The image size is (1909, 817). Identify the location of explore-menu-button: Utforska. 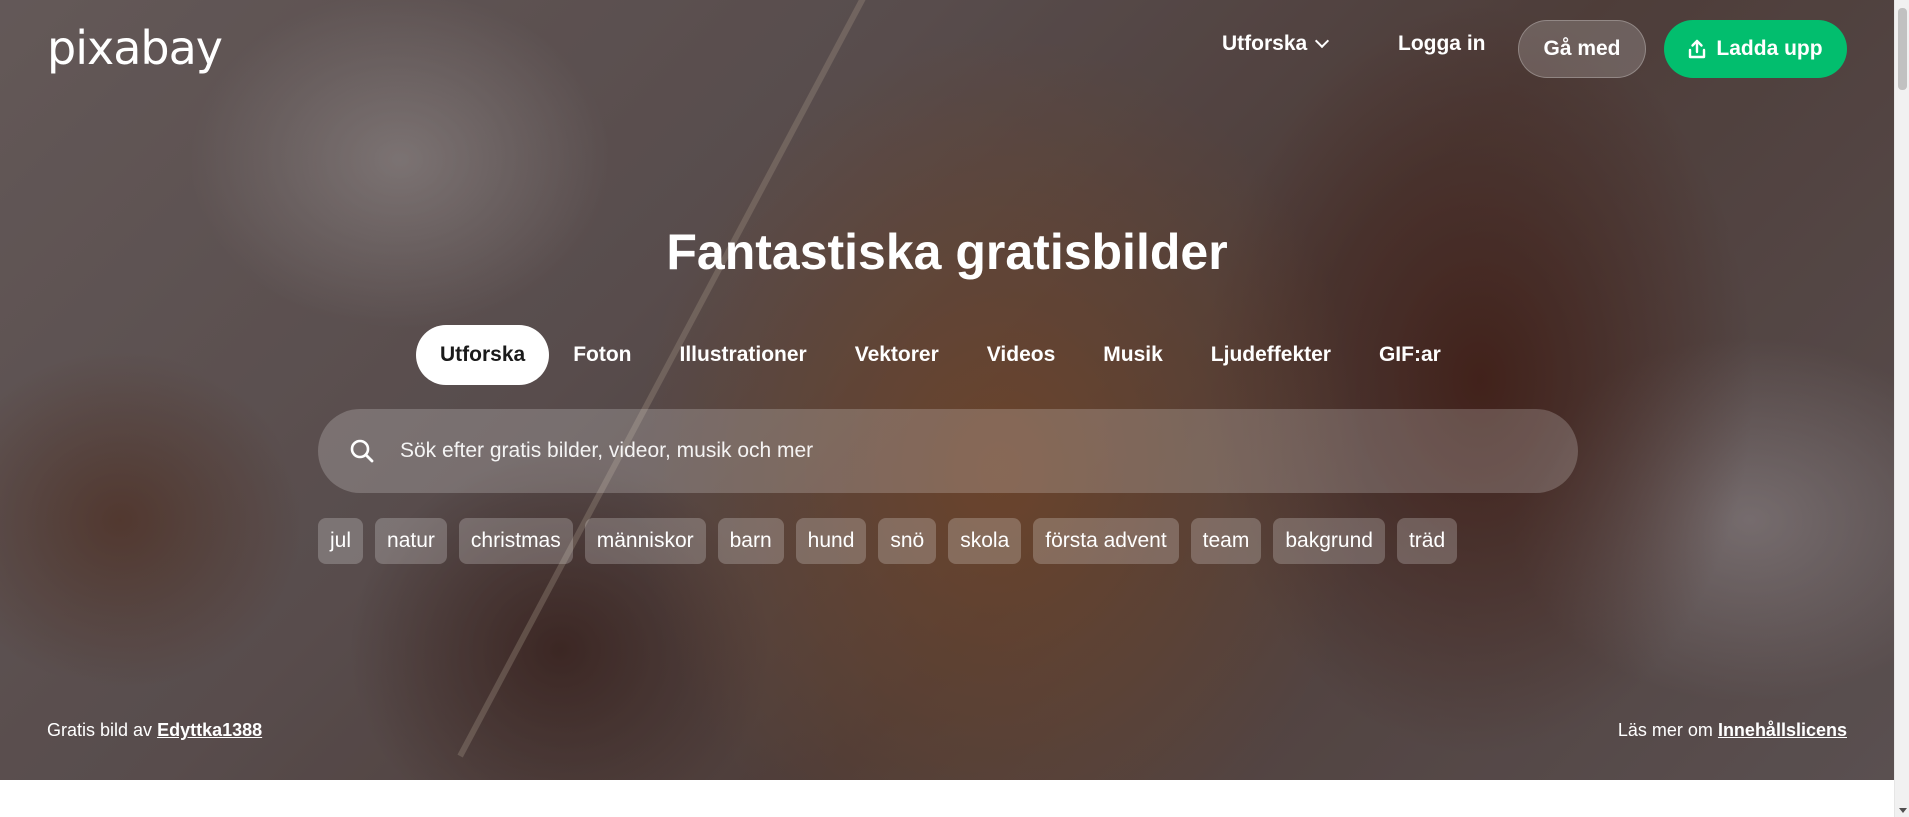
(1276, 44).